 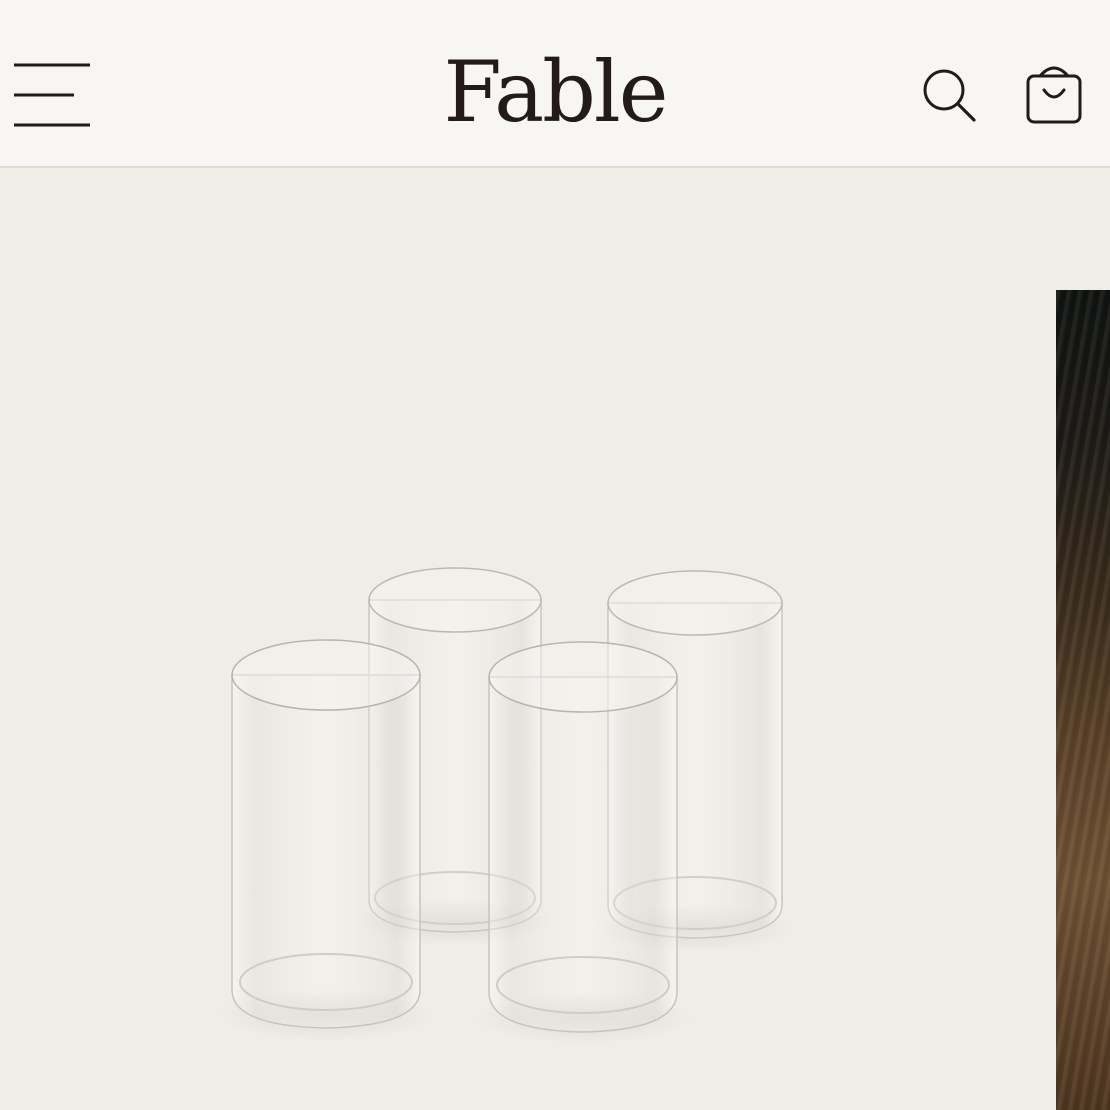 I want to click on glass-front-left, so click(x=326, y=840).